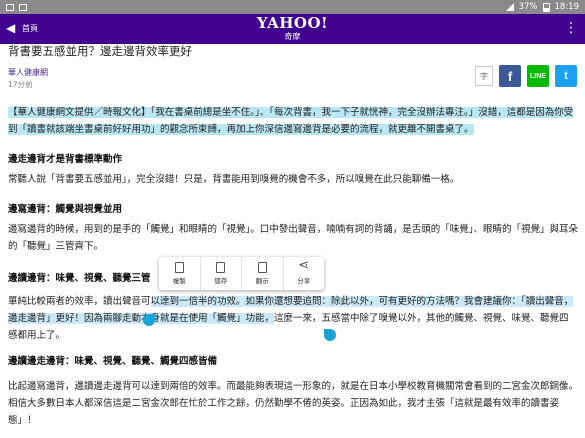  I want to click on copy-icon, so click(179, 267).